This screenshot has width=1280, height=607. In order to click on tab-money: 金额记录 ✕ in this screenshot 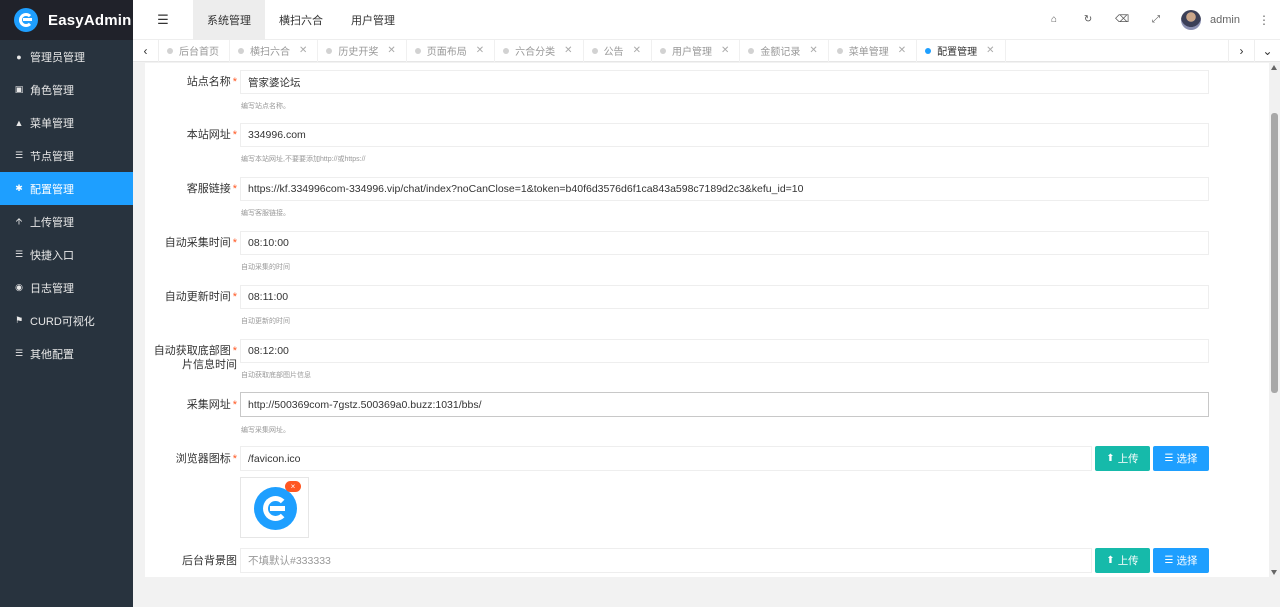, I will do `click(784, 50)`.